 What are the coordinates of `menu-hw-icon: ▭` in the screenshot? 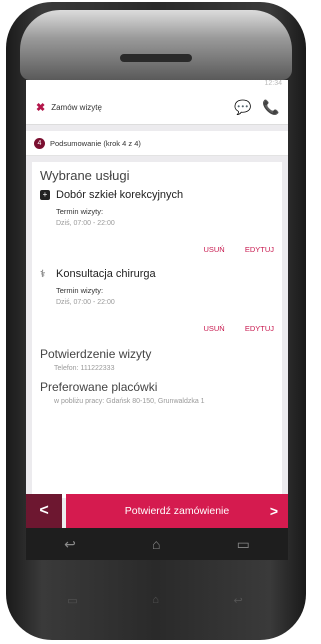 It's located at (72, 600).